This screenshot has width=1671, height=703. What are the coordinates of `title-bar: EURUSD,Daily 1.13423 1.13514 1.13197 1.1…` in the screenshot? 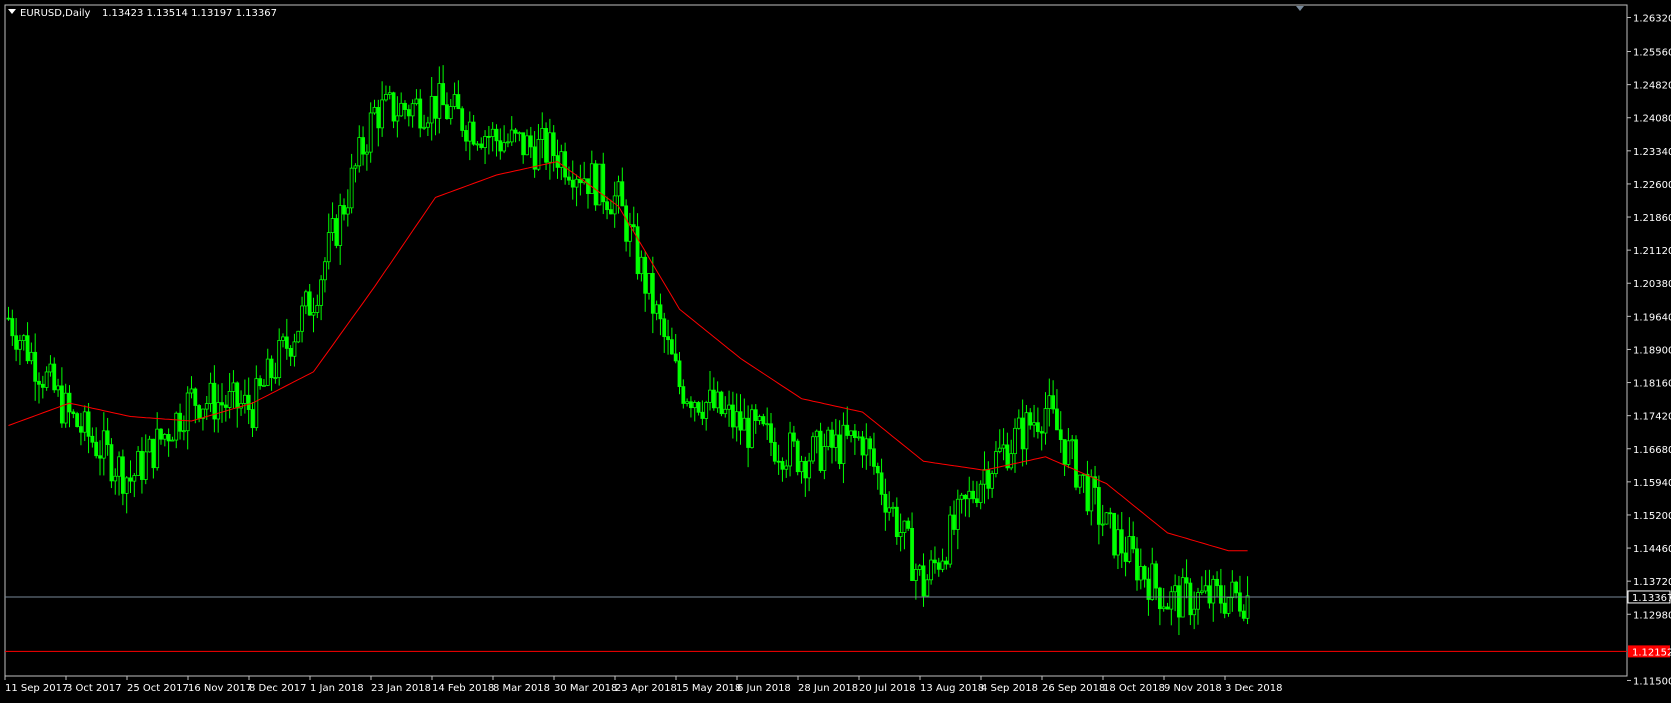 It's located at (142, 13).